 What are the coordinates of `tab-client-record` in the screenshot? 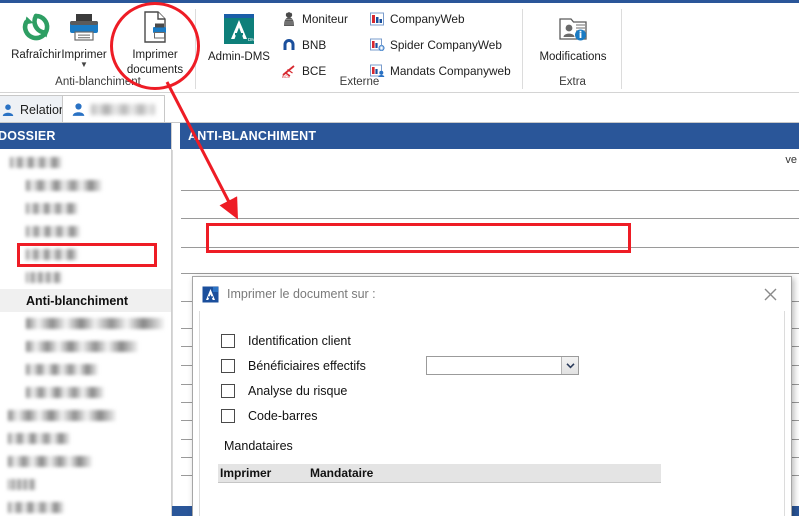 It's located at (113, 109).